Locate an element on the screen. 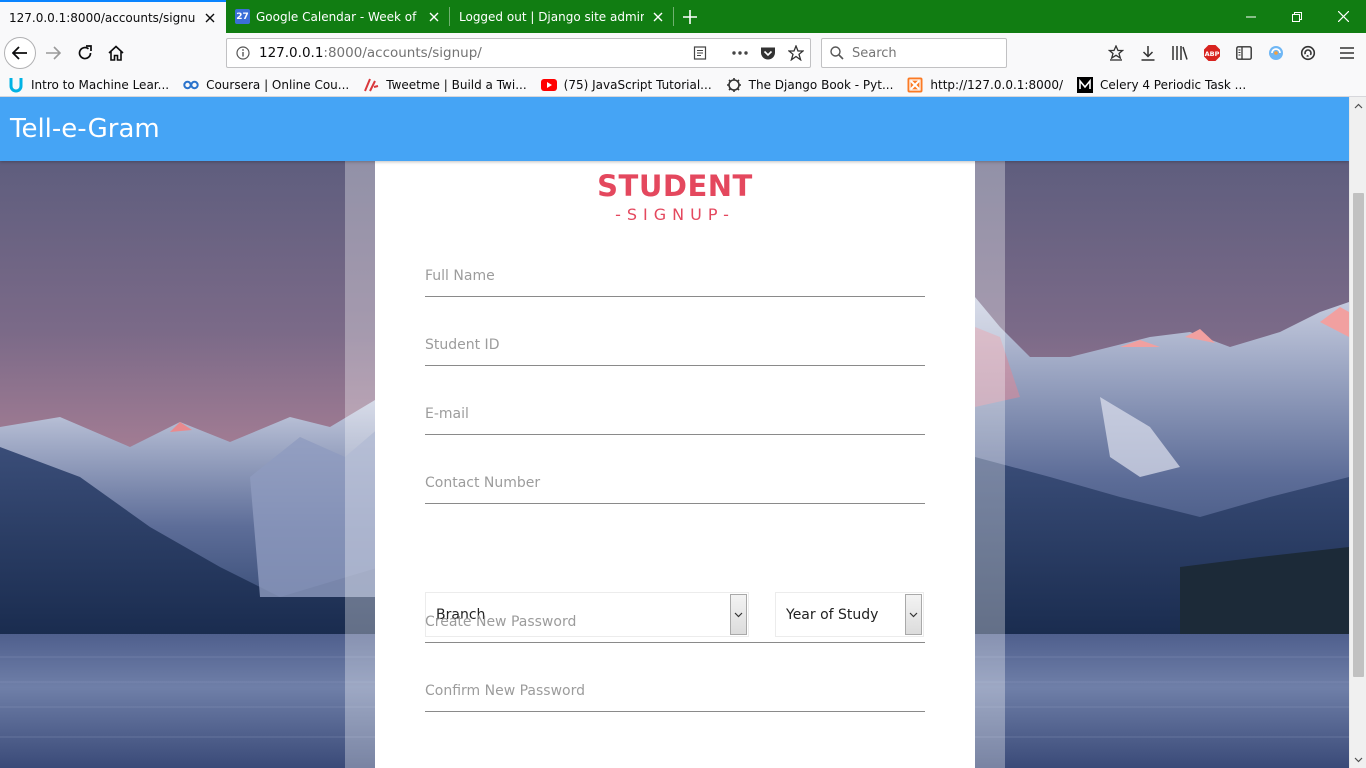  tab-title: Google Calendar - Week of Oct is located at coordinates (338, 16).